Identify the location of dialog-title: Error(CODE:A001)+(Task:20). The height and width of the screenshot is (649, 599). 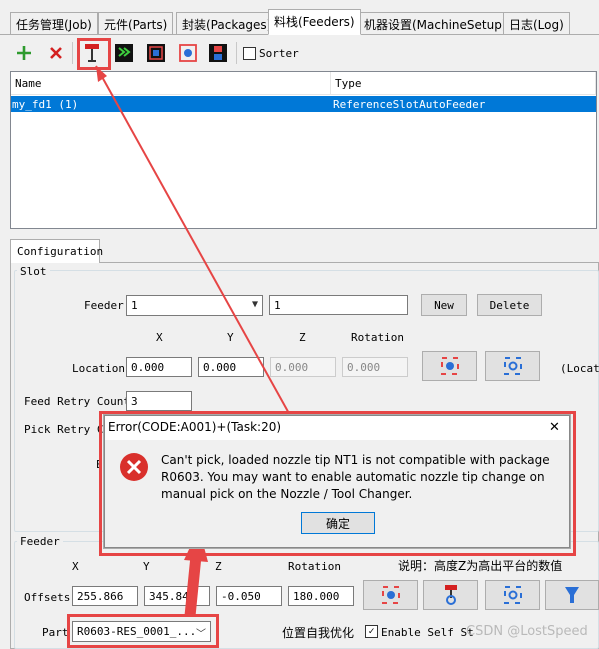
(337, 428).